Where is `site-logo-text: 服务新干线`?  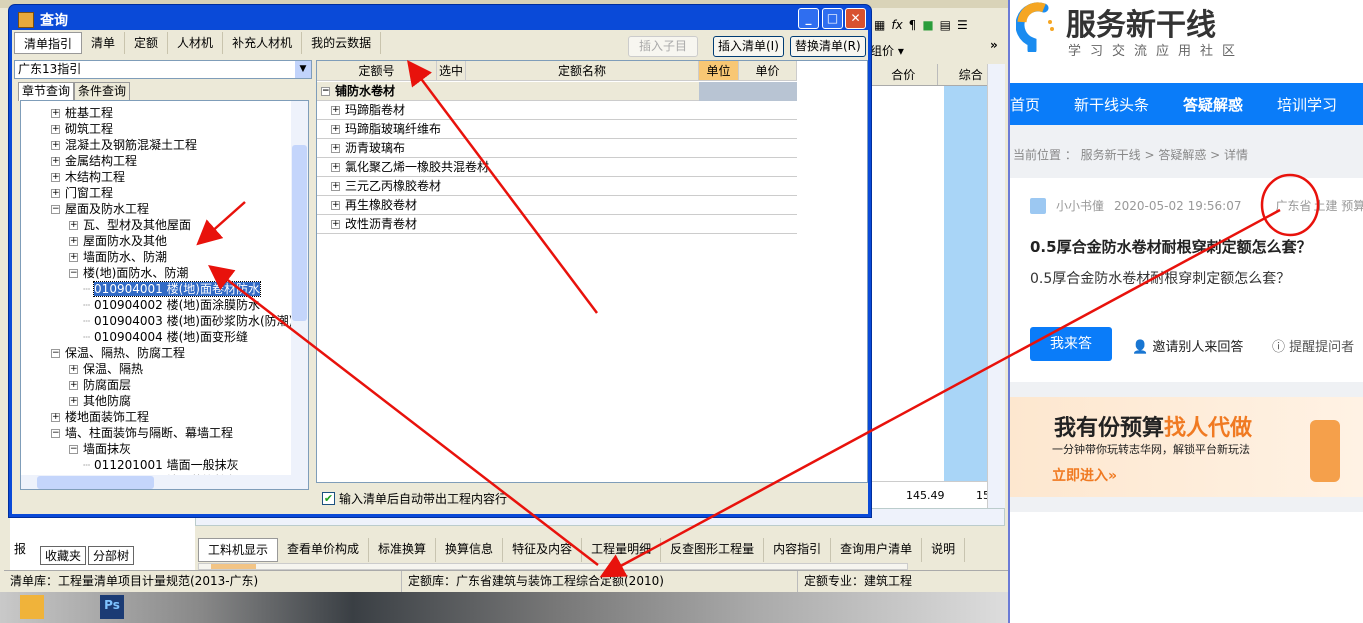
site-logo-text: 服务新干线 is located at coordinates (1141, 22).